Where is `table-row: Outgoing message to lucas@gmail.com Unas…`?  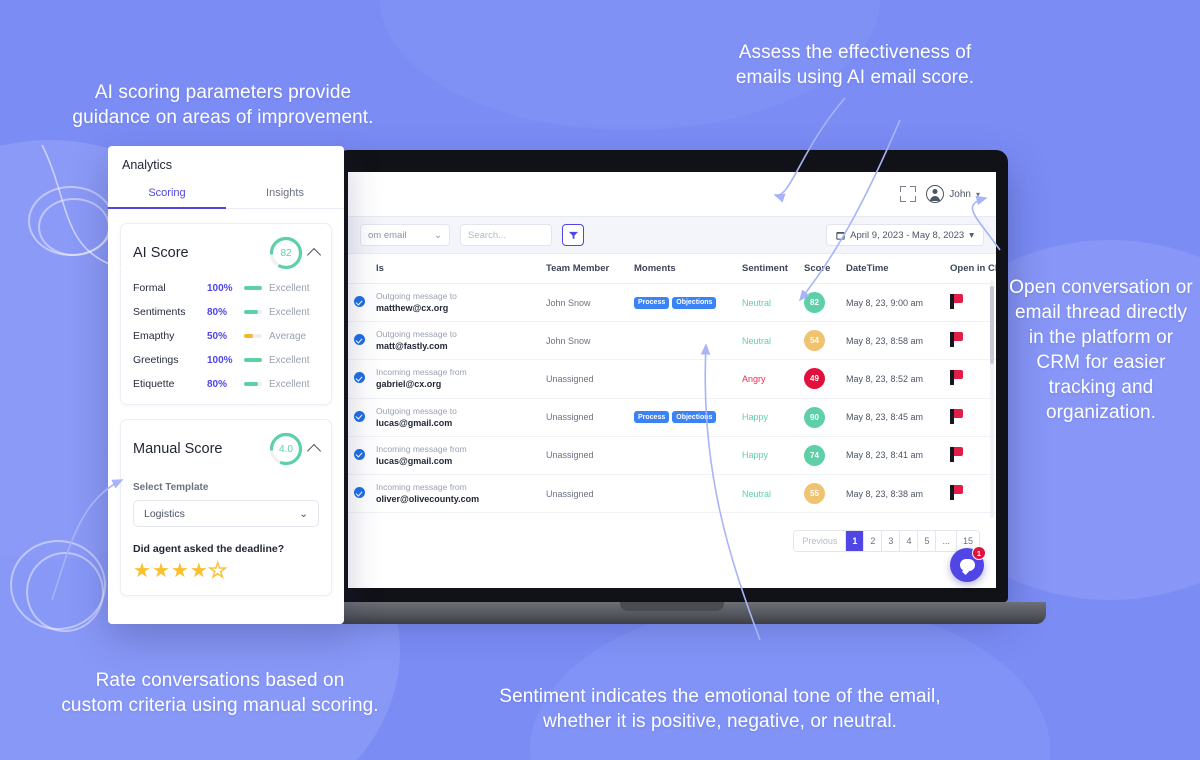
table-row: Outgoing message to lucas@gmail.com Unas… is located at coordinates (672, 417).